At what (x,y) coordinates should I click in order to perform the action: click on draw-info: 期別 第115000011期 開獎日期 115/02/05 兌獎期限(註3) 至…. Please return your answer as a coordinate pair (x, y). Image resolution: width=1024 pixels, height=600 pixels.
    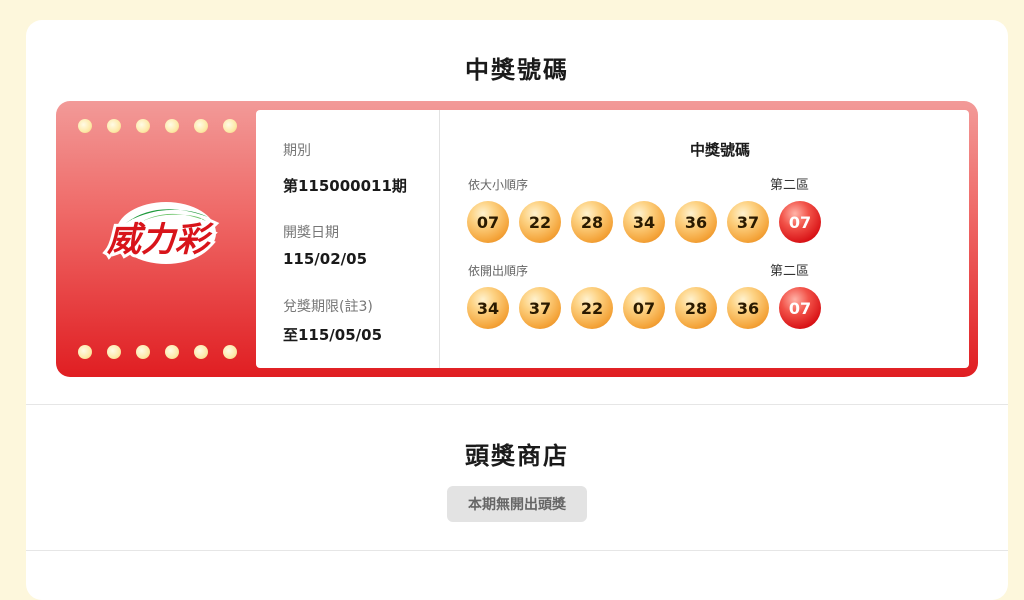
    Looking at the image, I should click on (348, 239).